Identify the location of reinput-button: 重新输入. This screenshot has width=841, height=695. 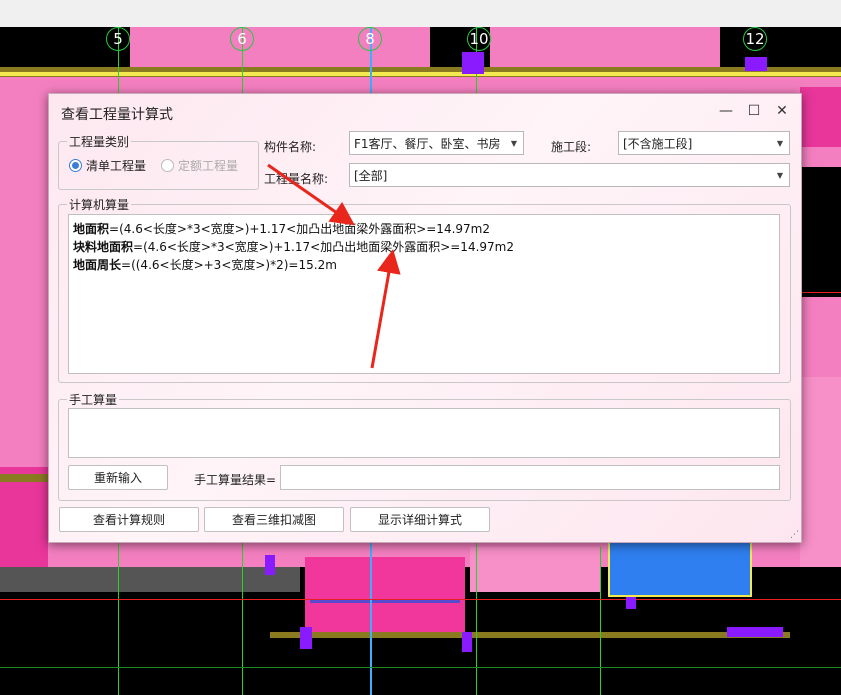
(118, 477).